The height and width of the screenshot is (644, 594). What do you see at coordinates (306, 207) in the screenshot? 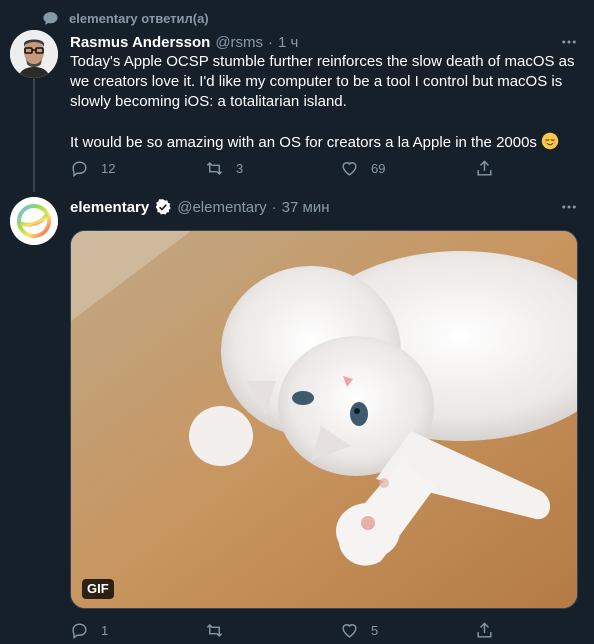
I see `timestamp: 37 мин` at bounding box center [306, 207].